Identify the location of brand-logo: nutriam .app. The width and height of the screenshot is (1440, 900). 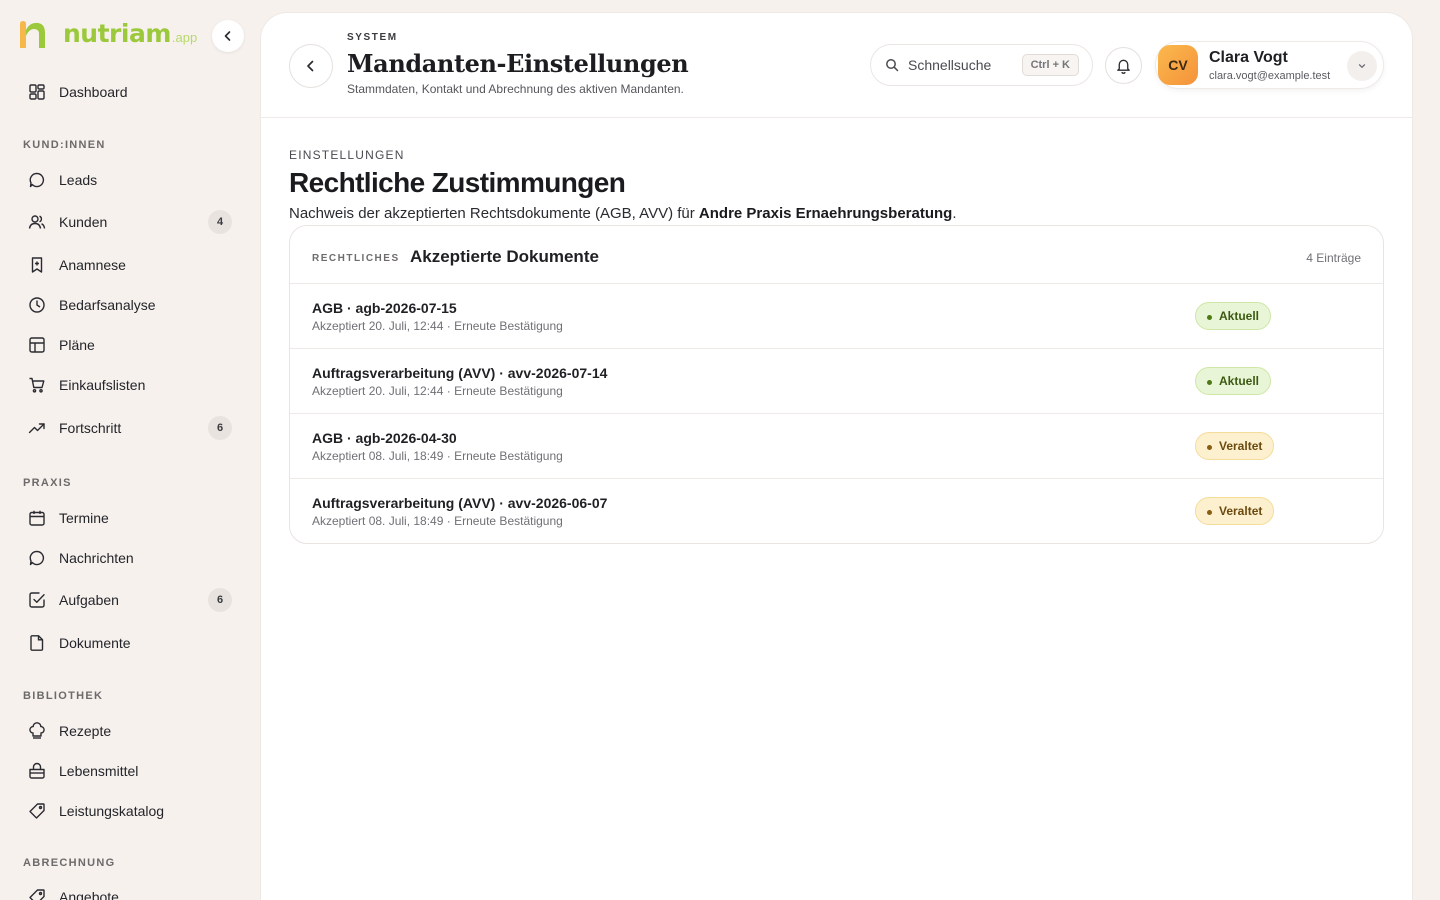
(107, 34).